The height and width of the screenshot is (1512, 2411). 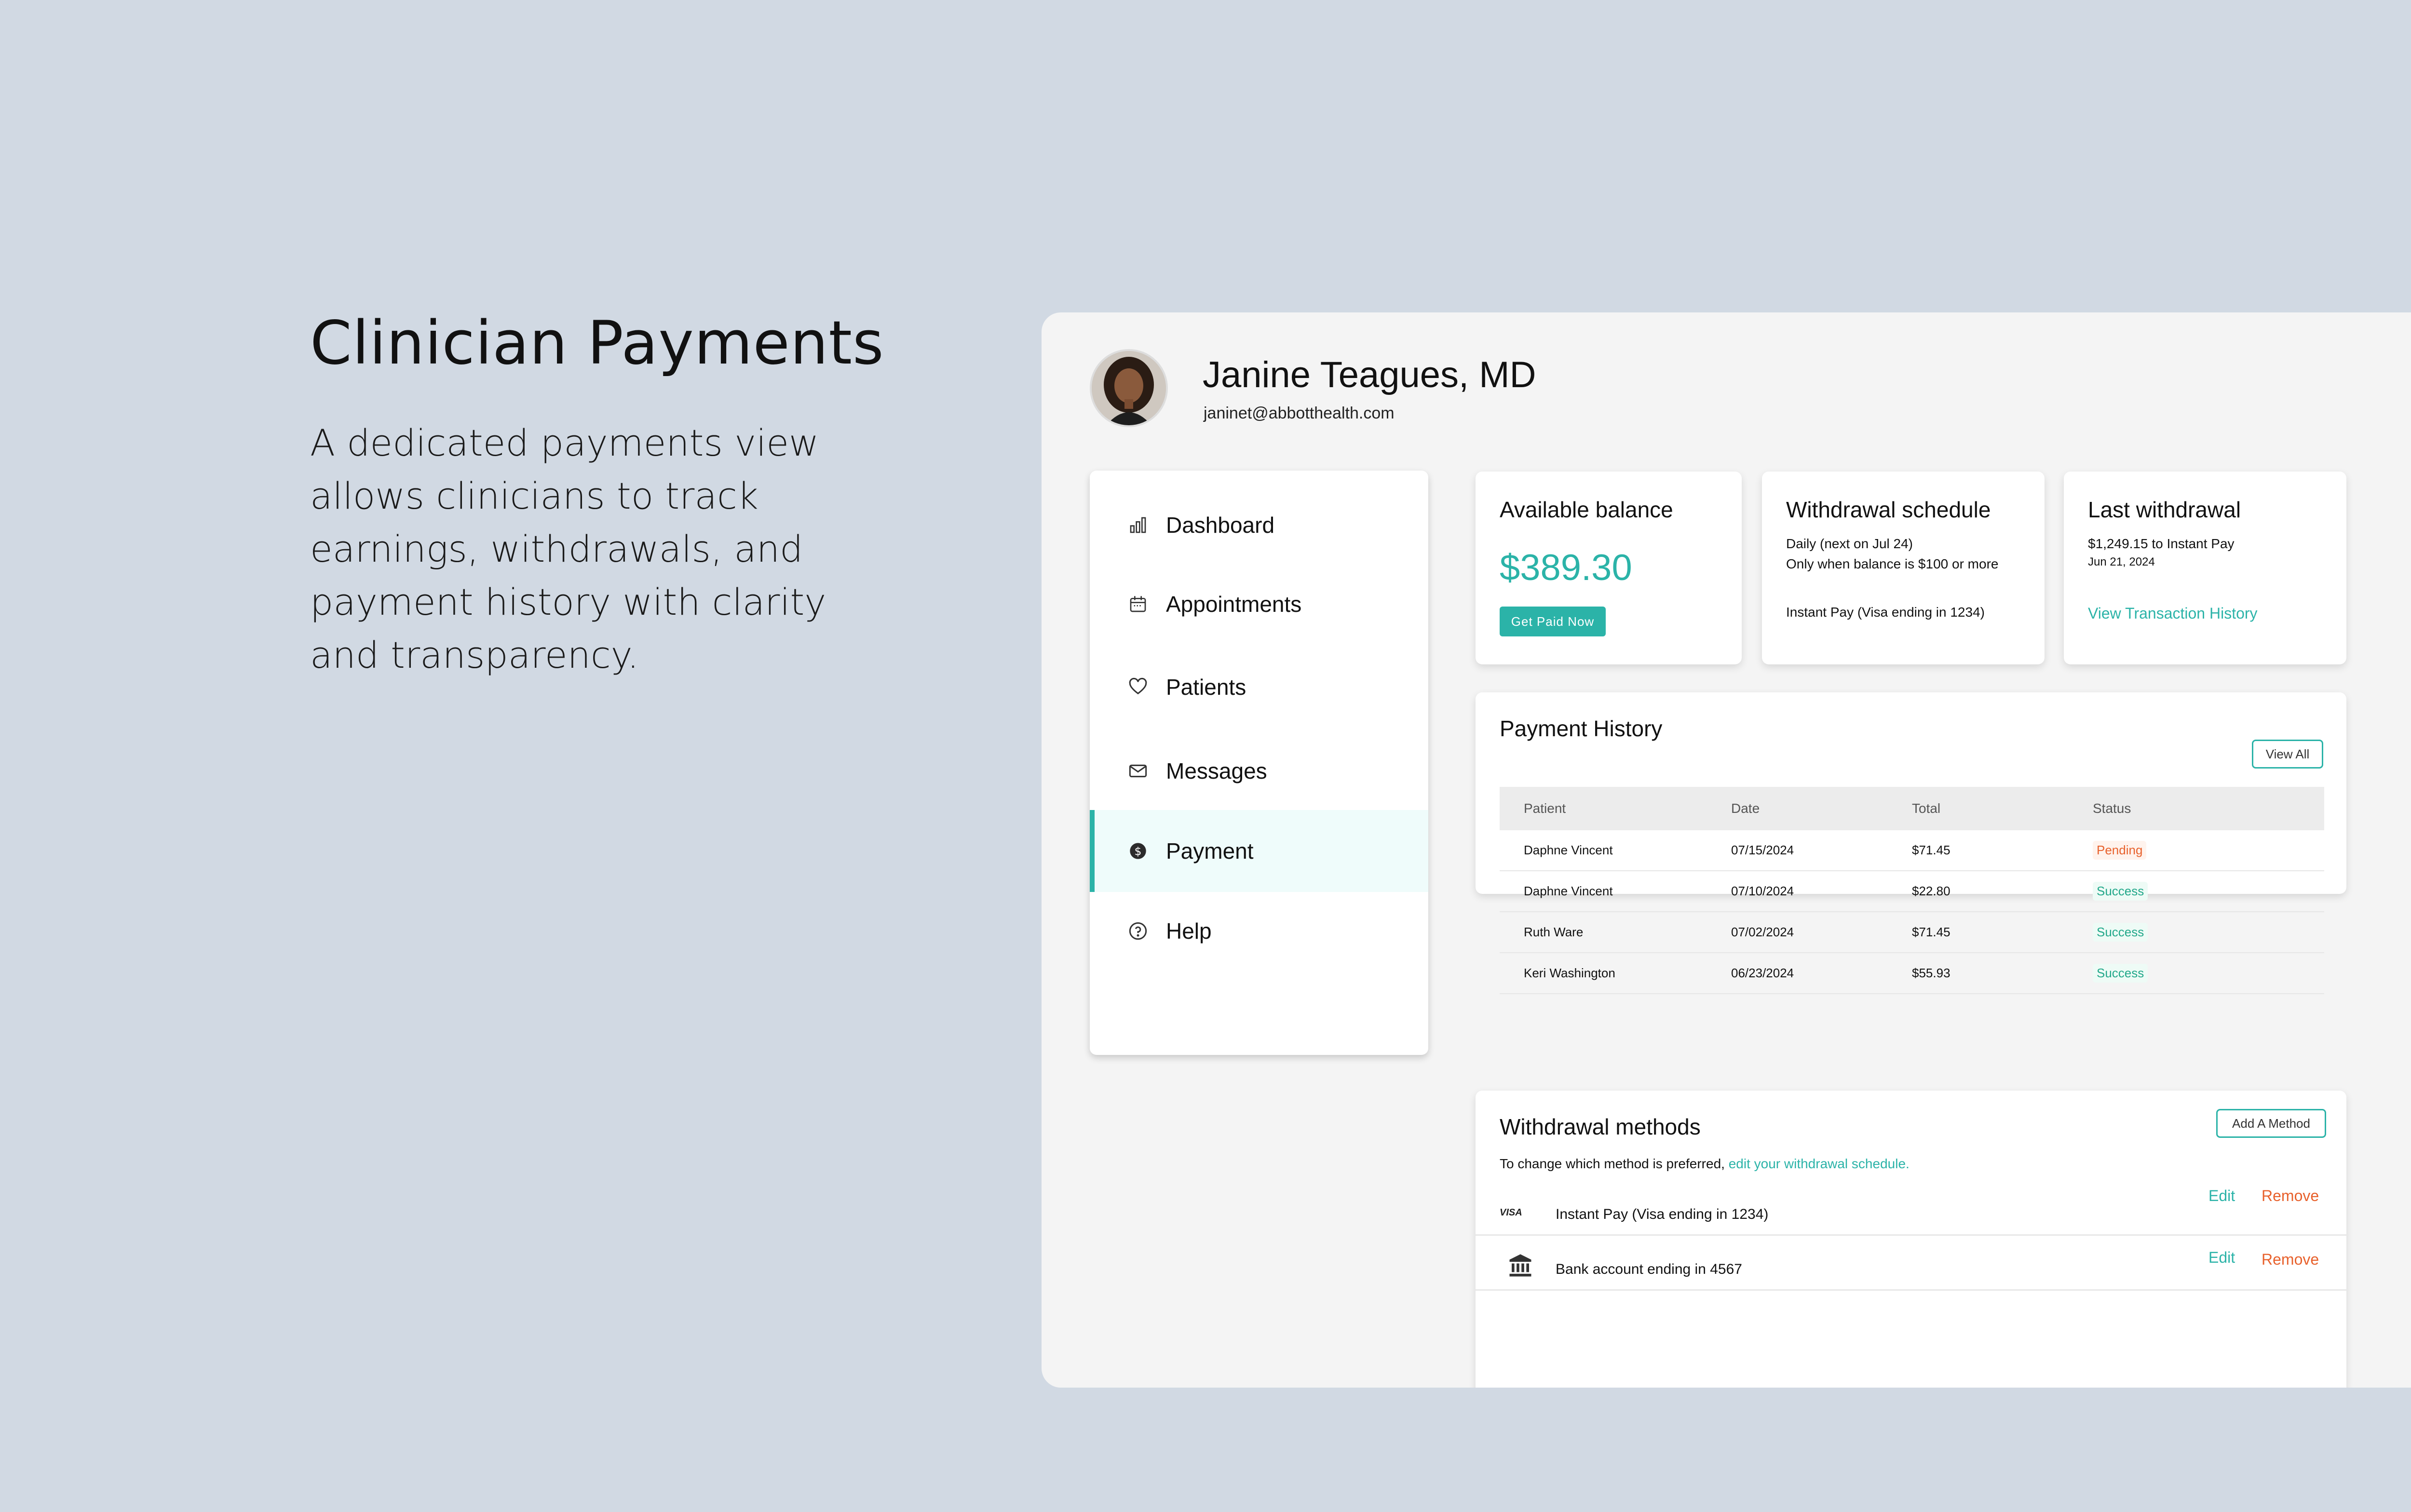 I want to click on sidebar-item-dashboard: Dashboard, so click(x=1259, y=525).